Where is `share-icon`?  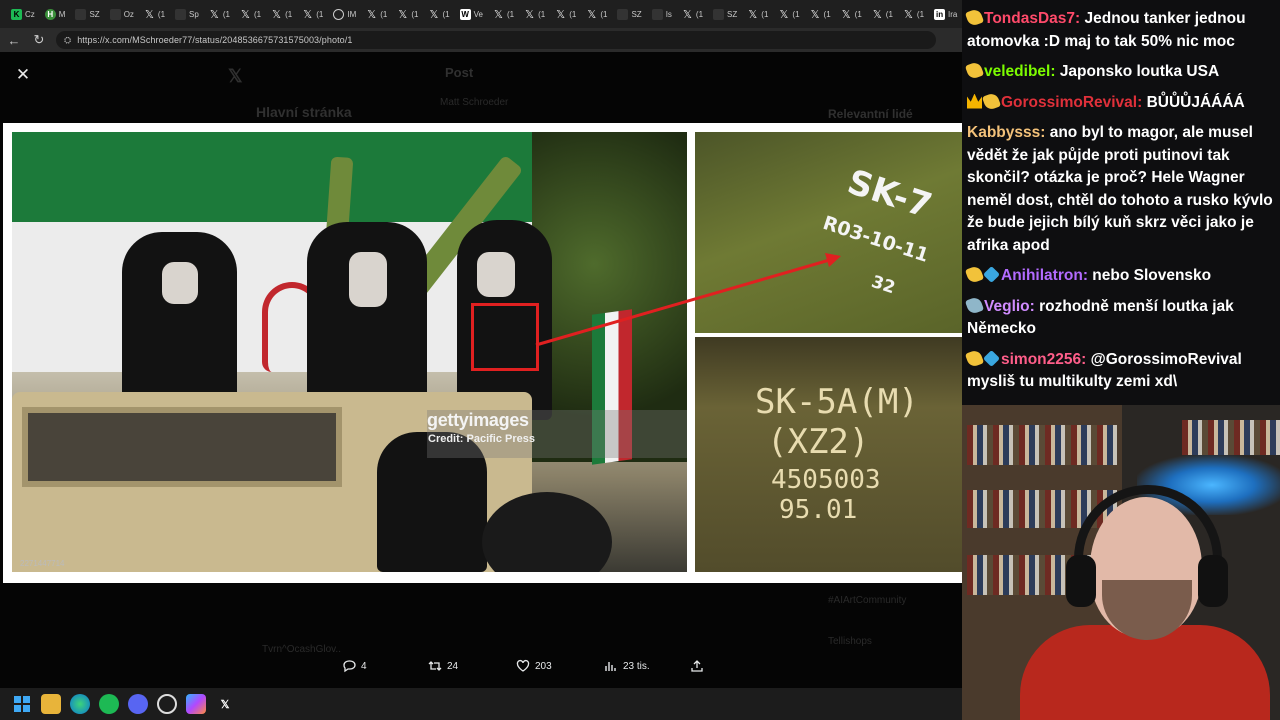
share-icon is located at coordinates (697, 666).